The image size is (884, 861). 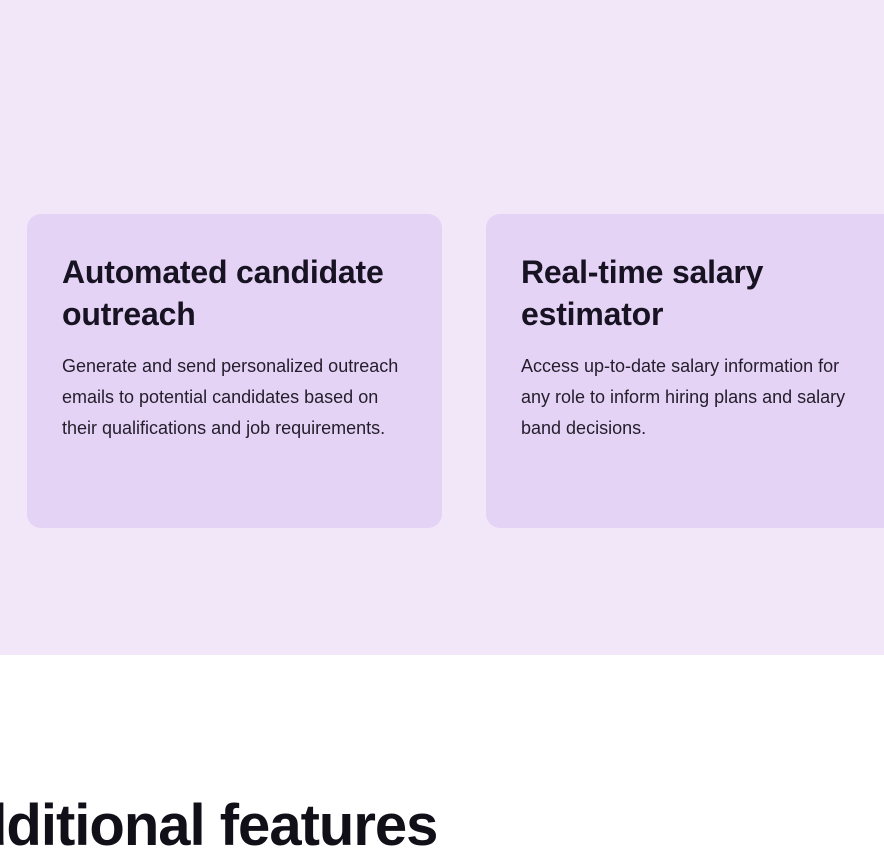 What do you see at coordinates (223, 293) in the screenshot?
I see `feature-card-title: Automated candidate outreach` at bounding box center [223, 293].